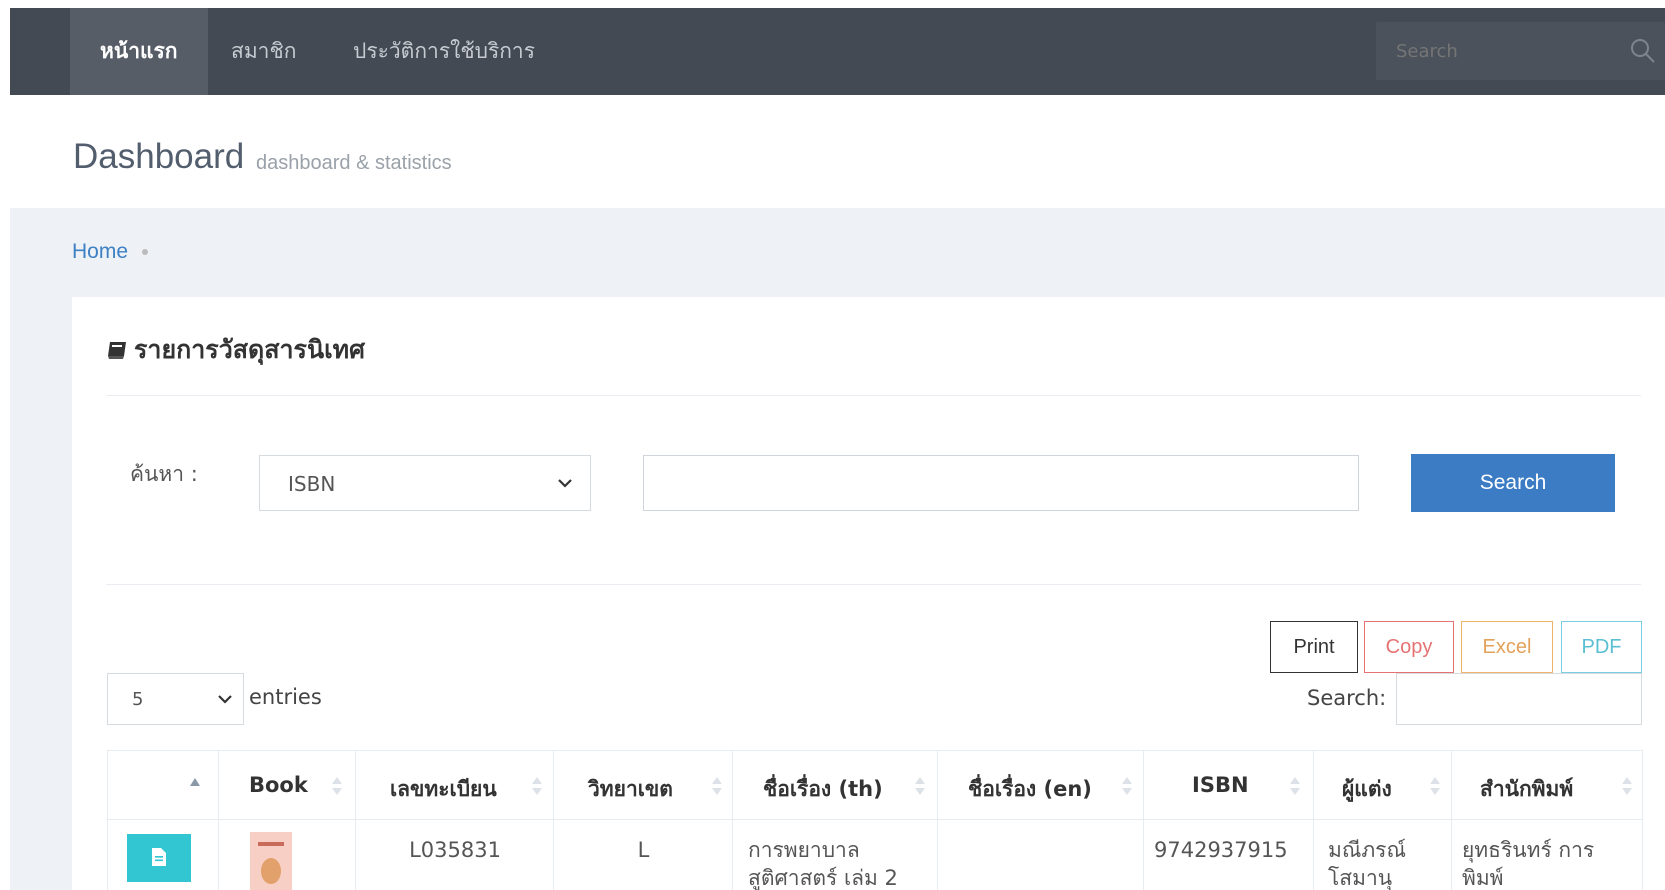 Image resolution: width=1665 pixels, height=890 pixels. What do you see at coordinates (425, 483) in the screenshot?
I see `search-field-select: ISBN` at bounding box center [425, 483].